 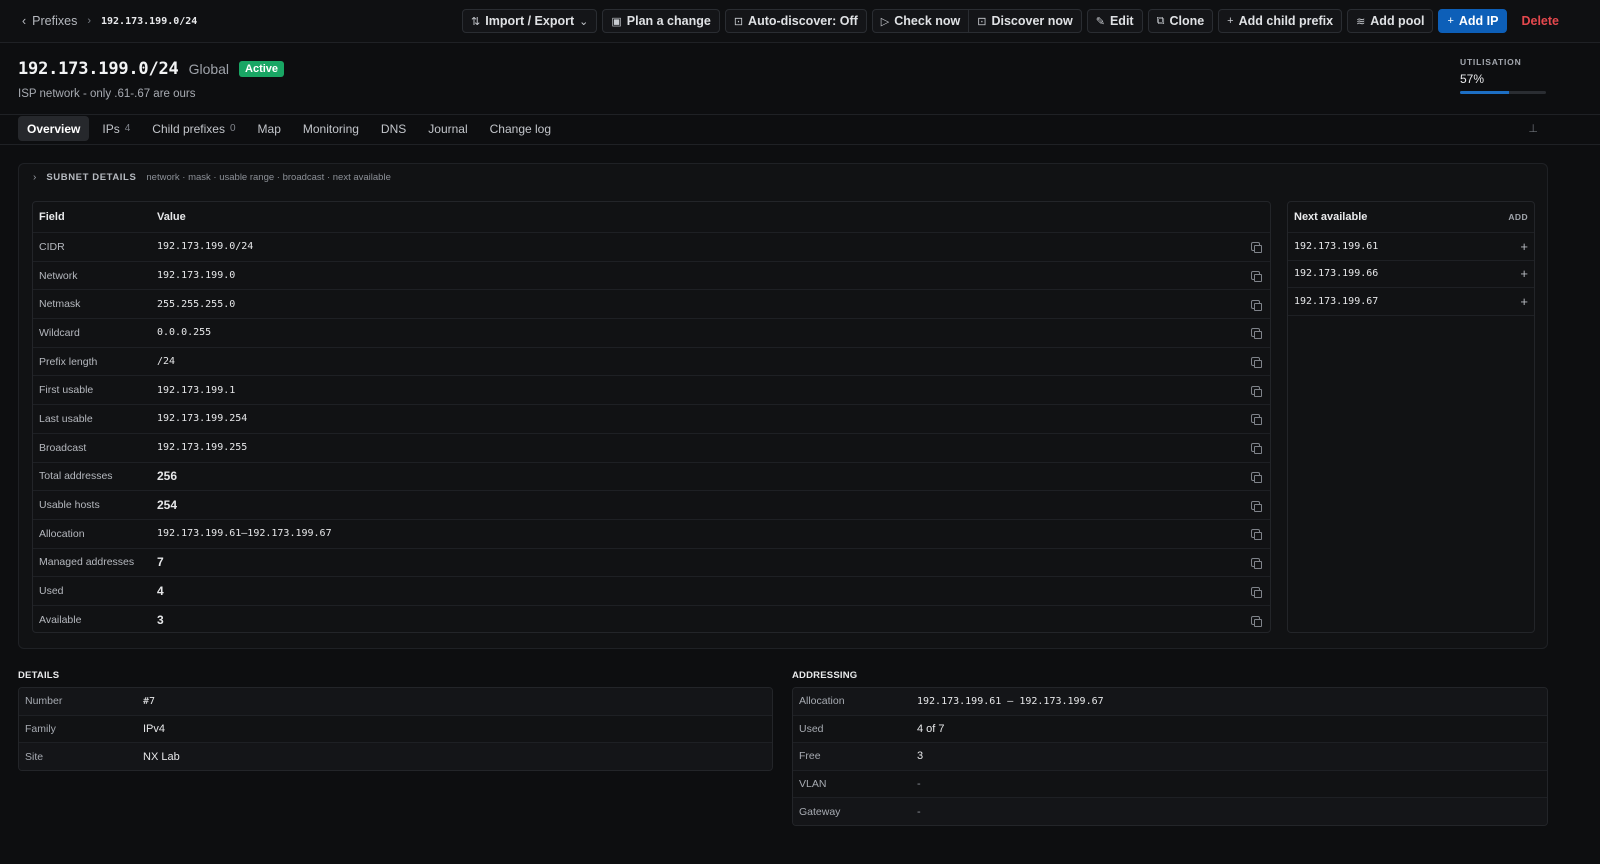 I want to click on add-pool-button: ≋ Add pool, so click(x=1390, y=21).